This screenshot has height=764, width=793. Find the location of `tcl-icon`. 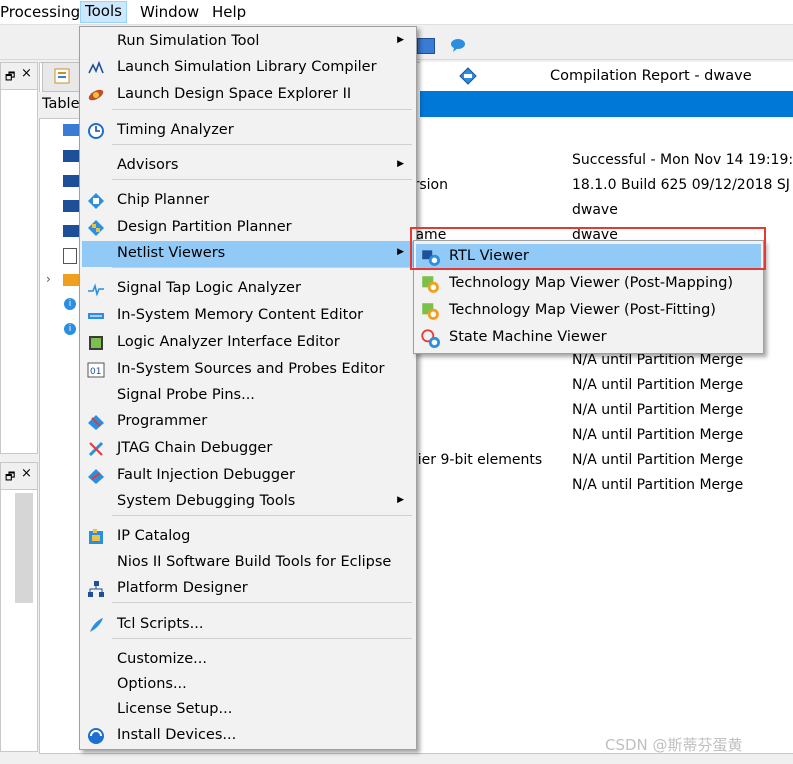

tcl-icon is located at coordinates (96, 625).